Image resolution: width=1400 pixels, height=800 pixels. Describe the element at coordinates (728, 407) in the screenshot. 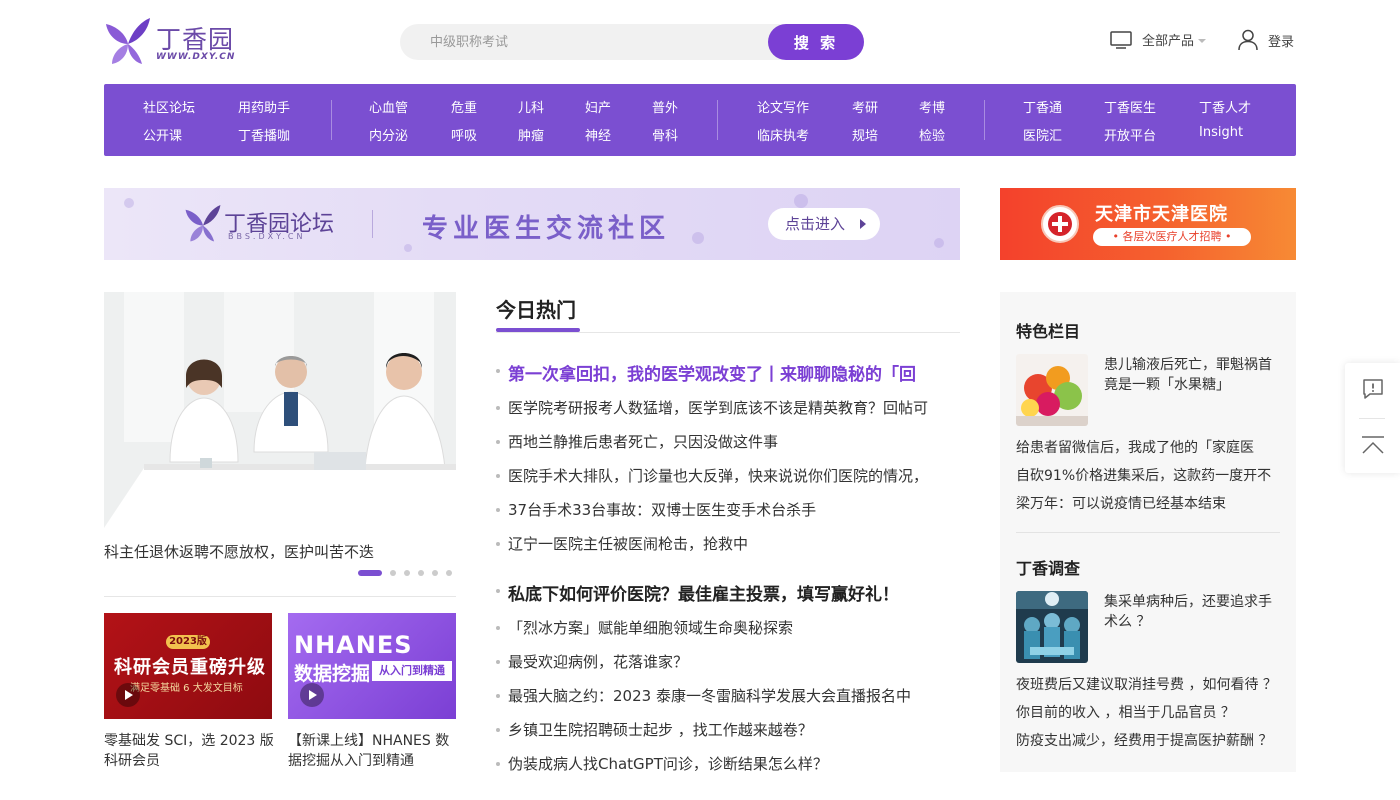

I see `hot-list-item: 医学院考研报考人数猛增，医学到底该不该是精英教育？回帖可` at that location.